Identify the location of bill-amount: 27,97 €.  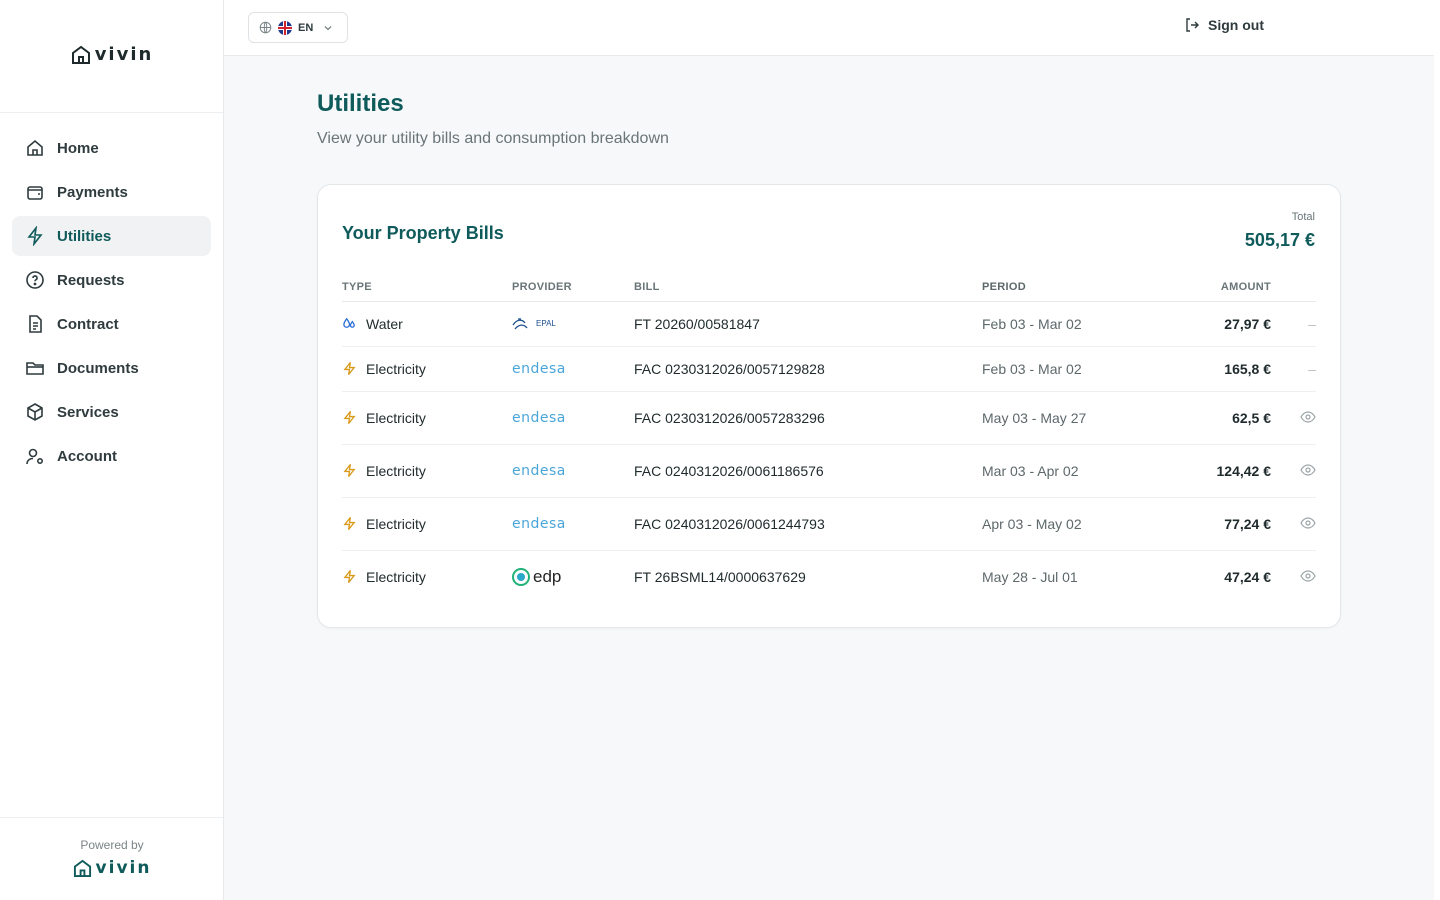
(1211, 324).